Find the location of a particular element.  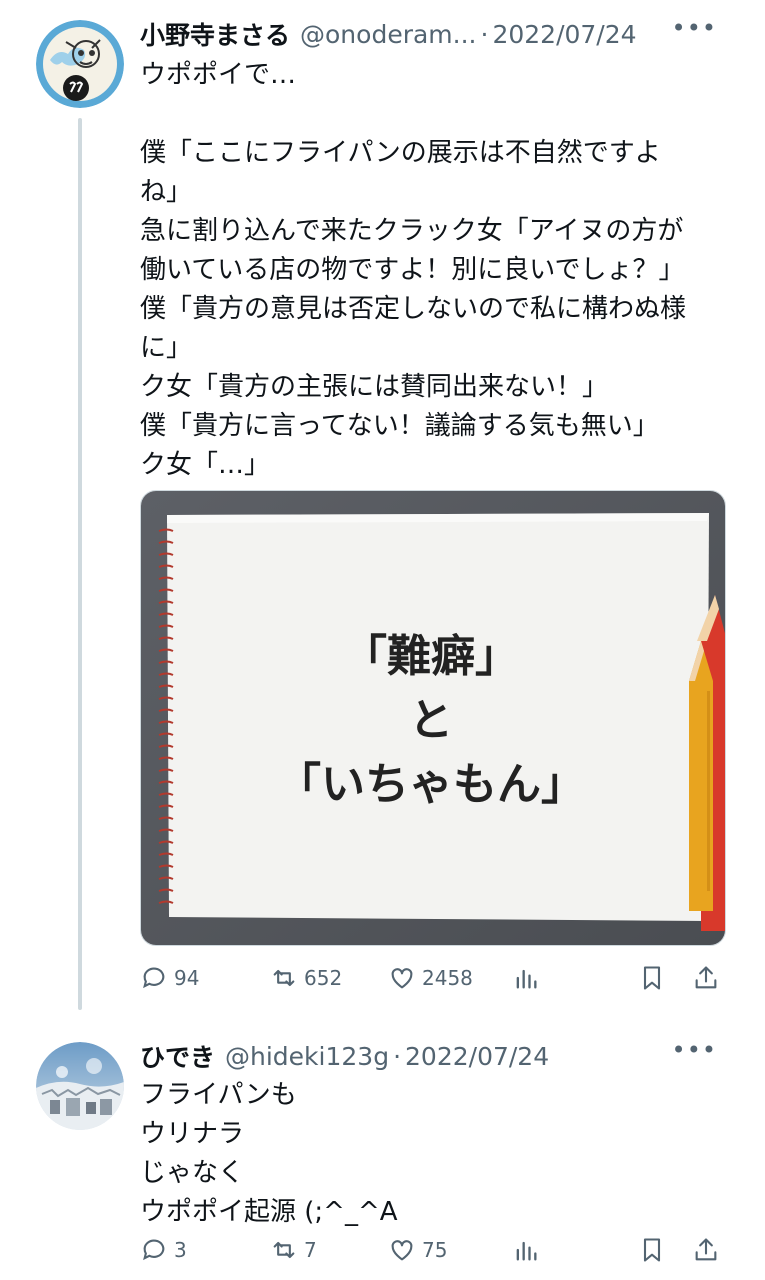

tweet-header: ひでき @hideki123g · 2022/07/24 ••• is located at coordinates (442, 1056).